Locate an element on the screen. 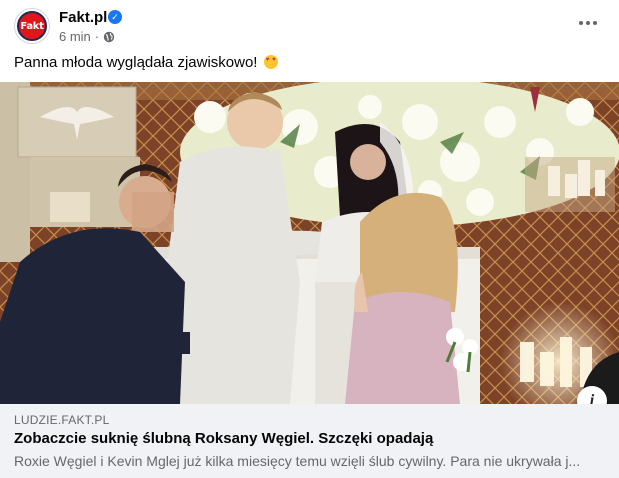 This screenshot has height=478, width=619. fakt-logo: Fakt is located at coordinates (32, 26).